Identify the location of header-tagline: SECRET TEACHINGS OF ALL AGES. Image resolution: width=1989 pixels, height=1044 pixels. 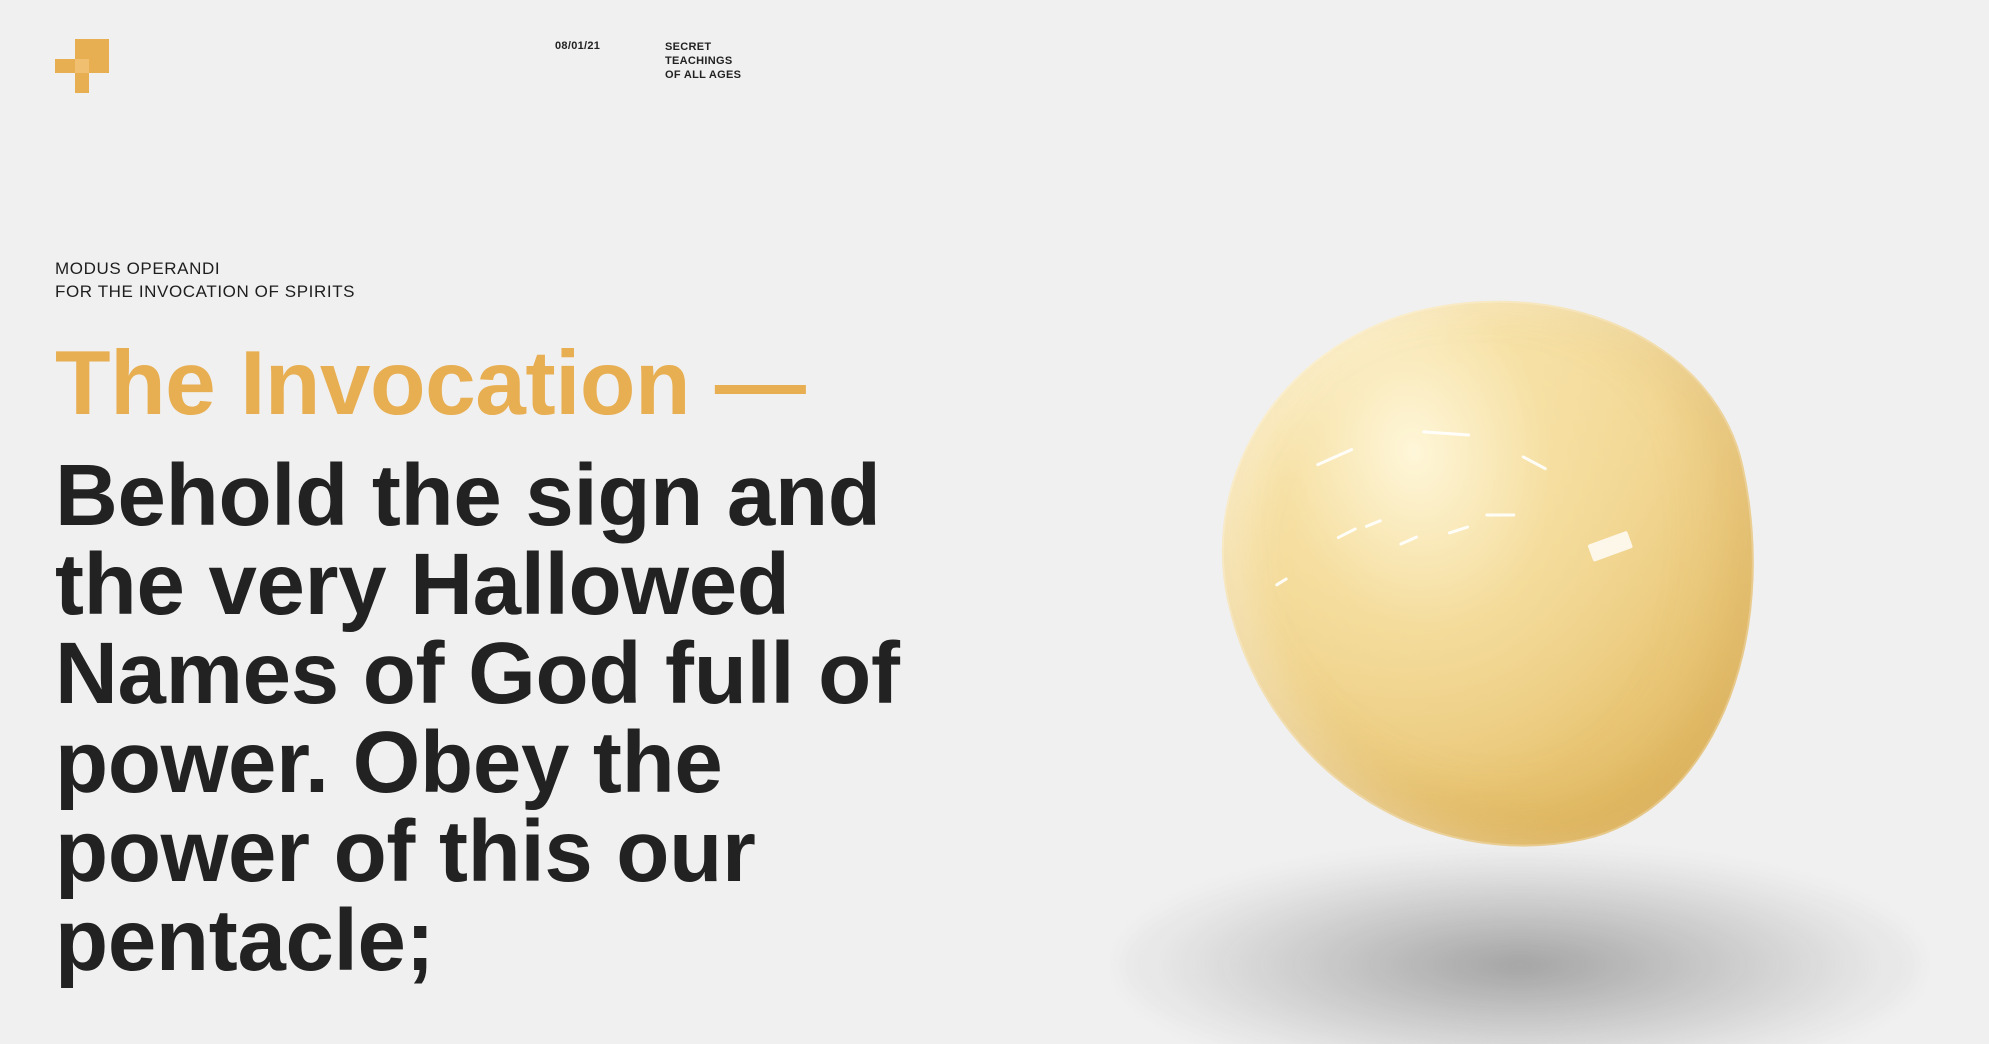
(703, 61).